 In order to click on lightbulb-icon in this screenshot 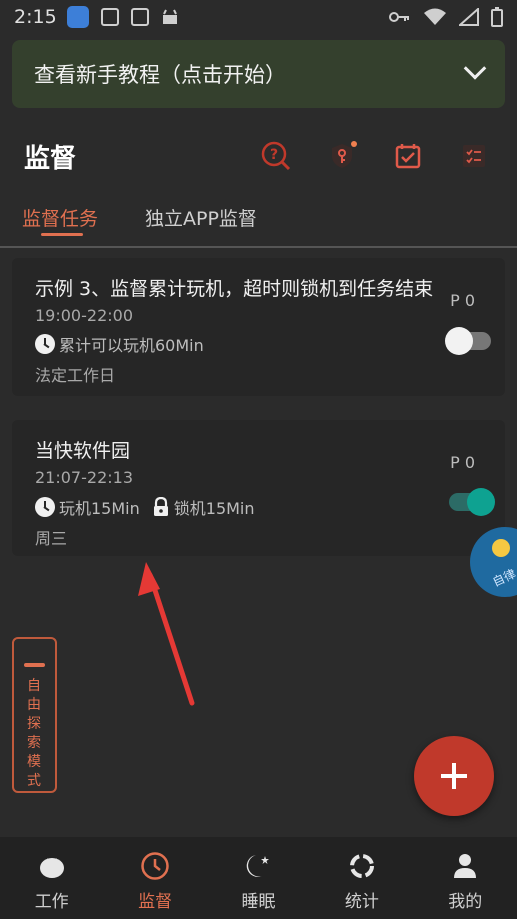, I will do `click(501, 548)`.